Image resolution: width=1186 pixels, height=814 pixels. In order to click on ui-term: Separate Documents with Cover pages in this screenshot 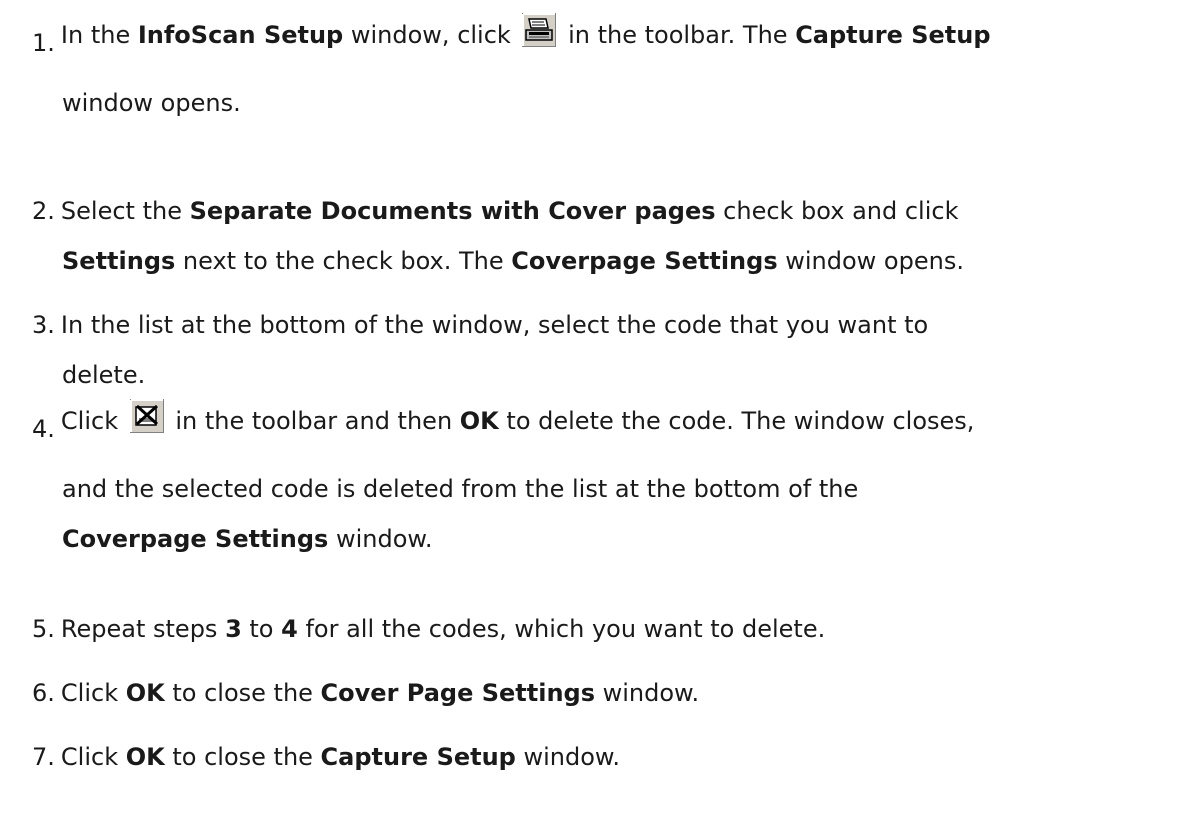, I will do `click(452, 211)`.